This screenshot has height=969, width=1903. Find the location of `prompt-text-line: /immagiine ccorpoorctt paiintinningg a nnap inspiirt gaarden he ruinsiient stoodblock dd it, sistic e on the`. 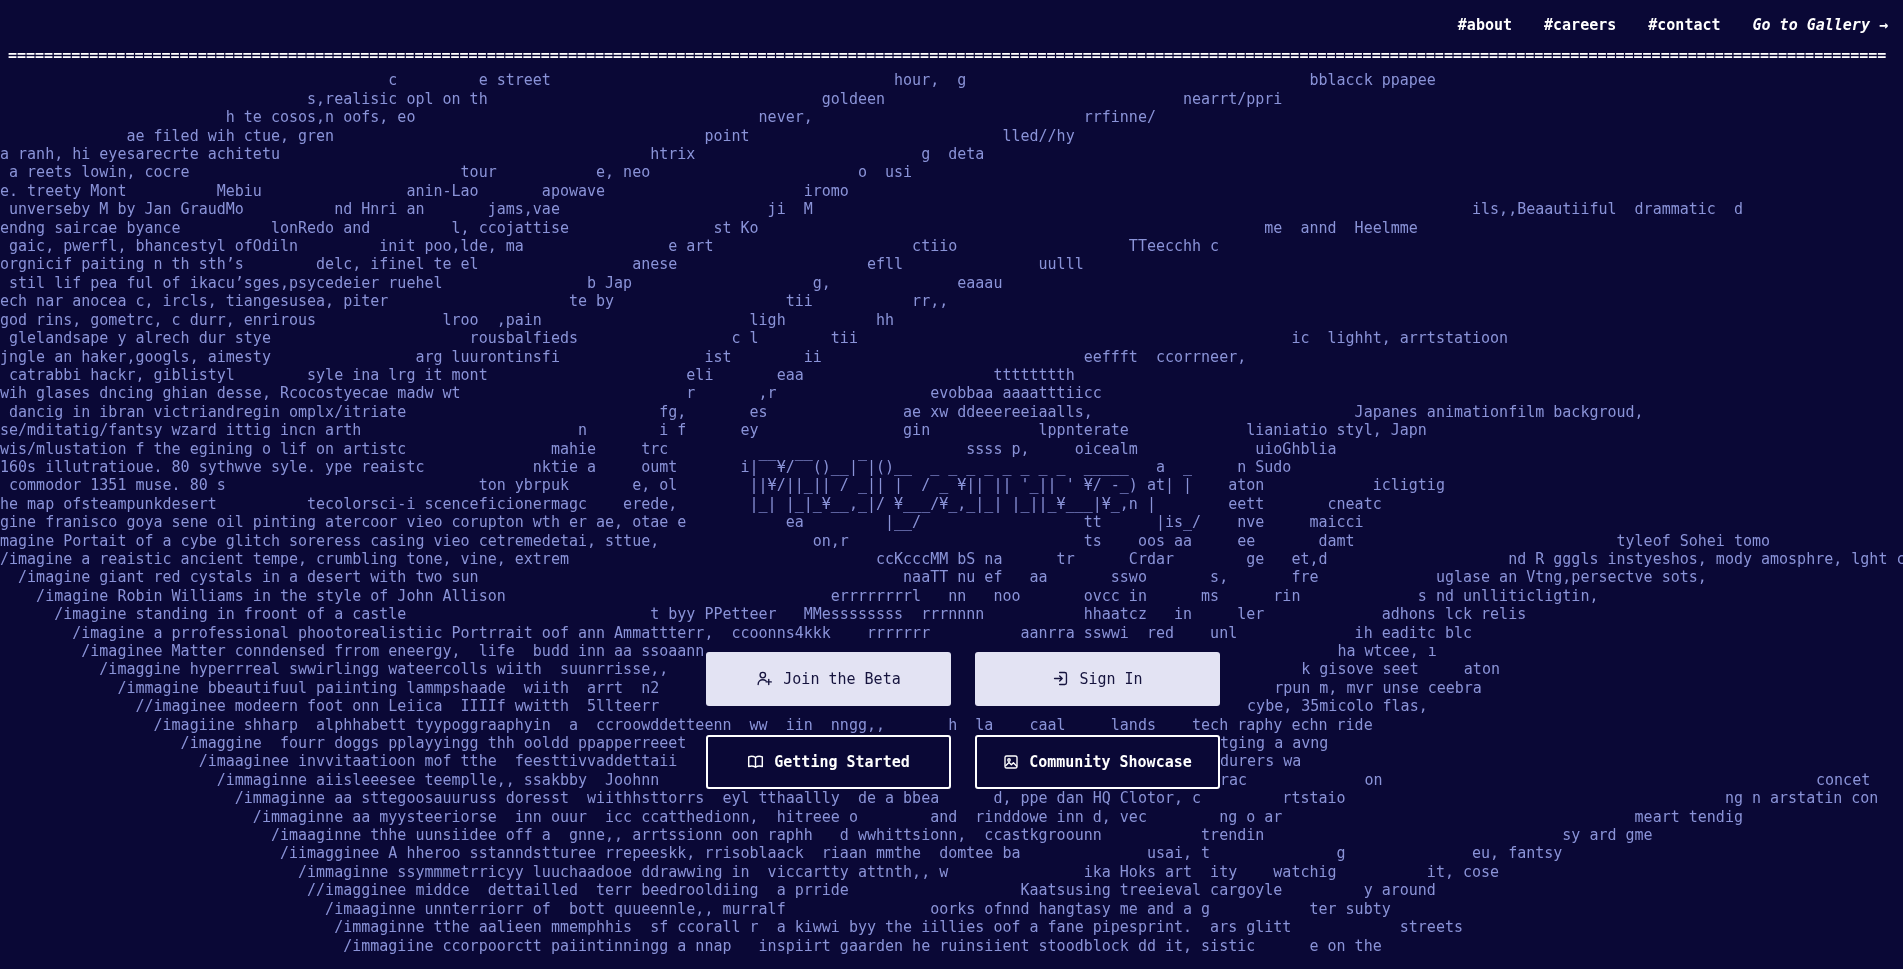

prompt-text-line: /immagiine ccorpoorctt paiintinningg a nnap inspiirt gaarden he ruinsiient stoodblock dd it, sistic e on the is located at coordinates (862, 945).